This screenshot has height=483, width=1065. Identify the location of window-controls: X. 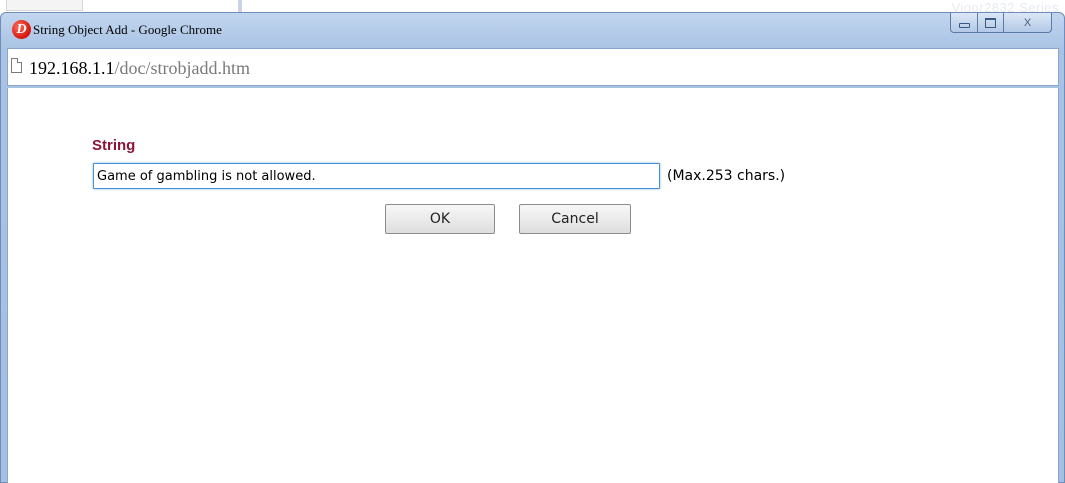
(1001, 23).